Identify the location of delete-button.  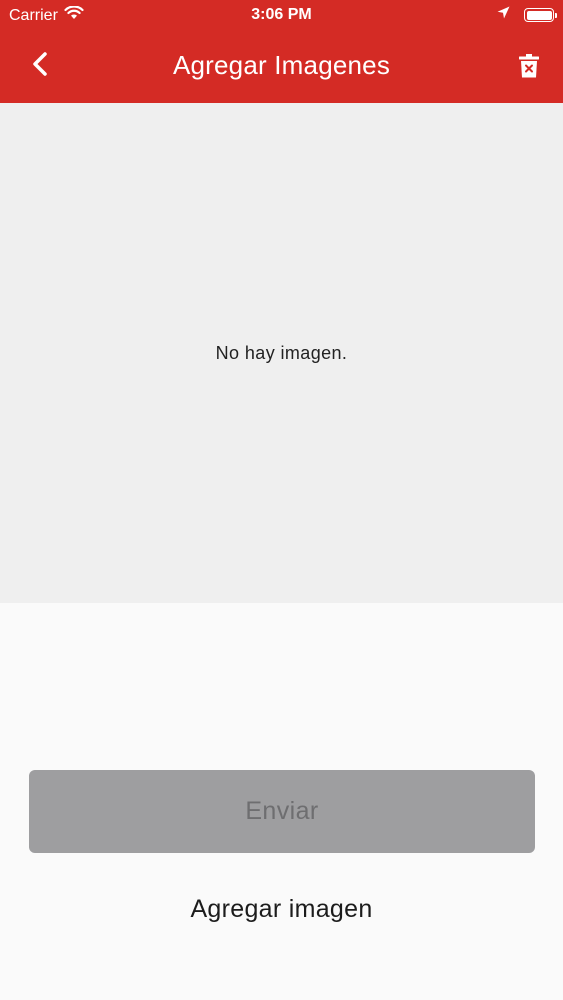
(529, 68).